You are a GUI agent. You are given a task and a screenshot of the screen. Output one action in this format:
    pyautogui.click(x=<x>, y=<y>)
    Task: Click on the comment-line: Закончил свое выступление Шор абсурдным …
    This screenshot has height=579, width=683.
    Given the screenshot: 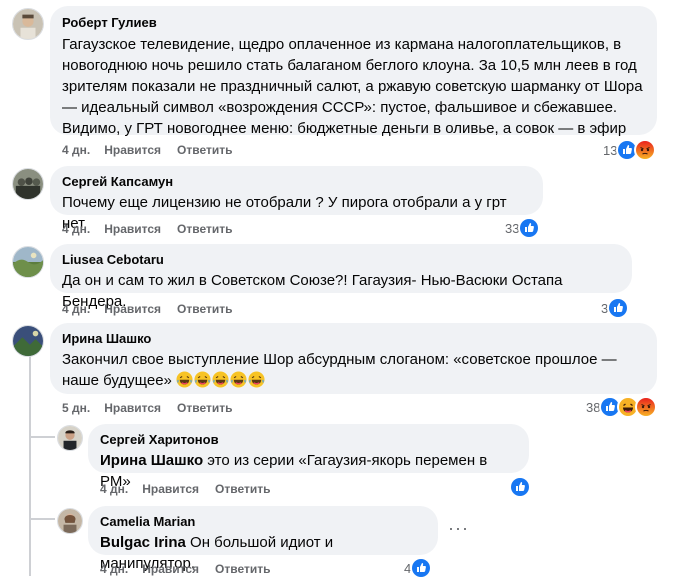 What is the action you would take?
    pyautogui.click(x=339, y=359)
    